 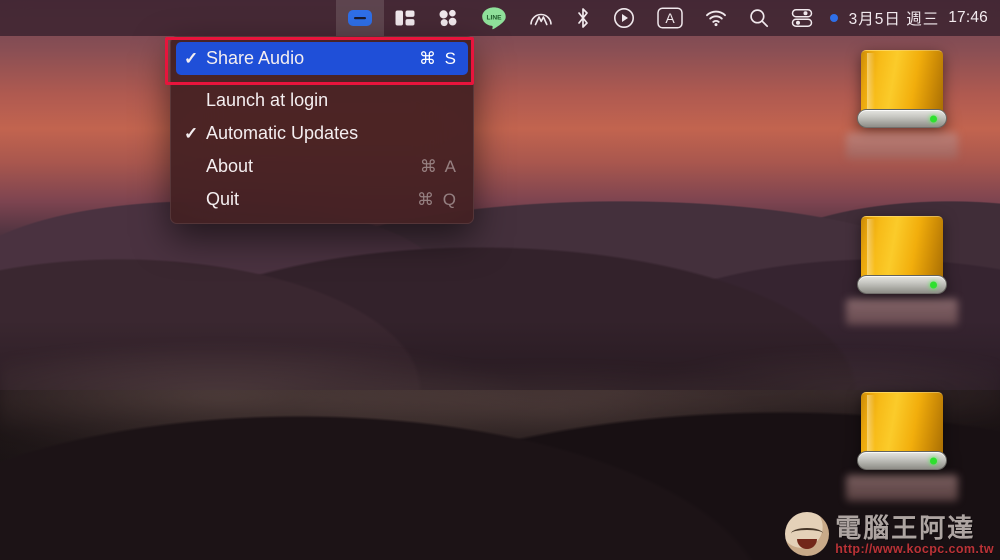 What do you see at coordinates (223, 199) in the screenshot?
I see `menu-item-label: Quit` at bounding box center [223, 199].